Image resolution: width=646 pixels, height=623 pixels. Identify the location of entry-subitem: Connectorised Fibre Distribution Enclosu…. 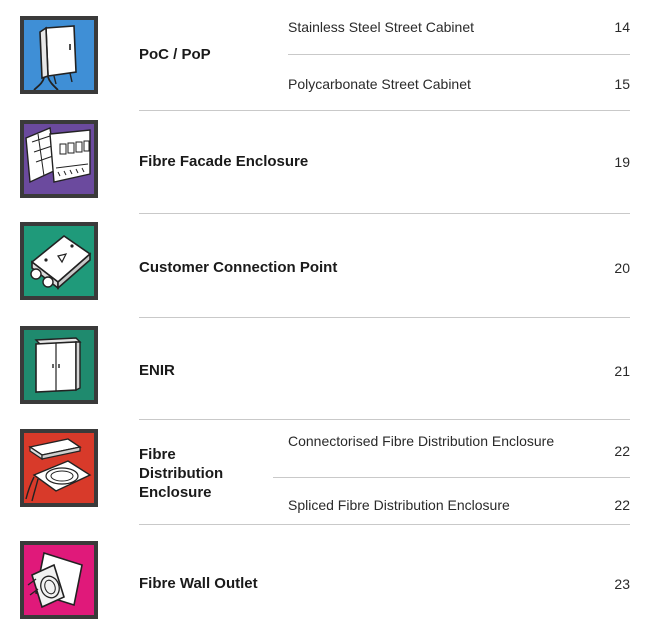
(423, 441).